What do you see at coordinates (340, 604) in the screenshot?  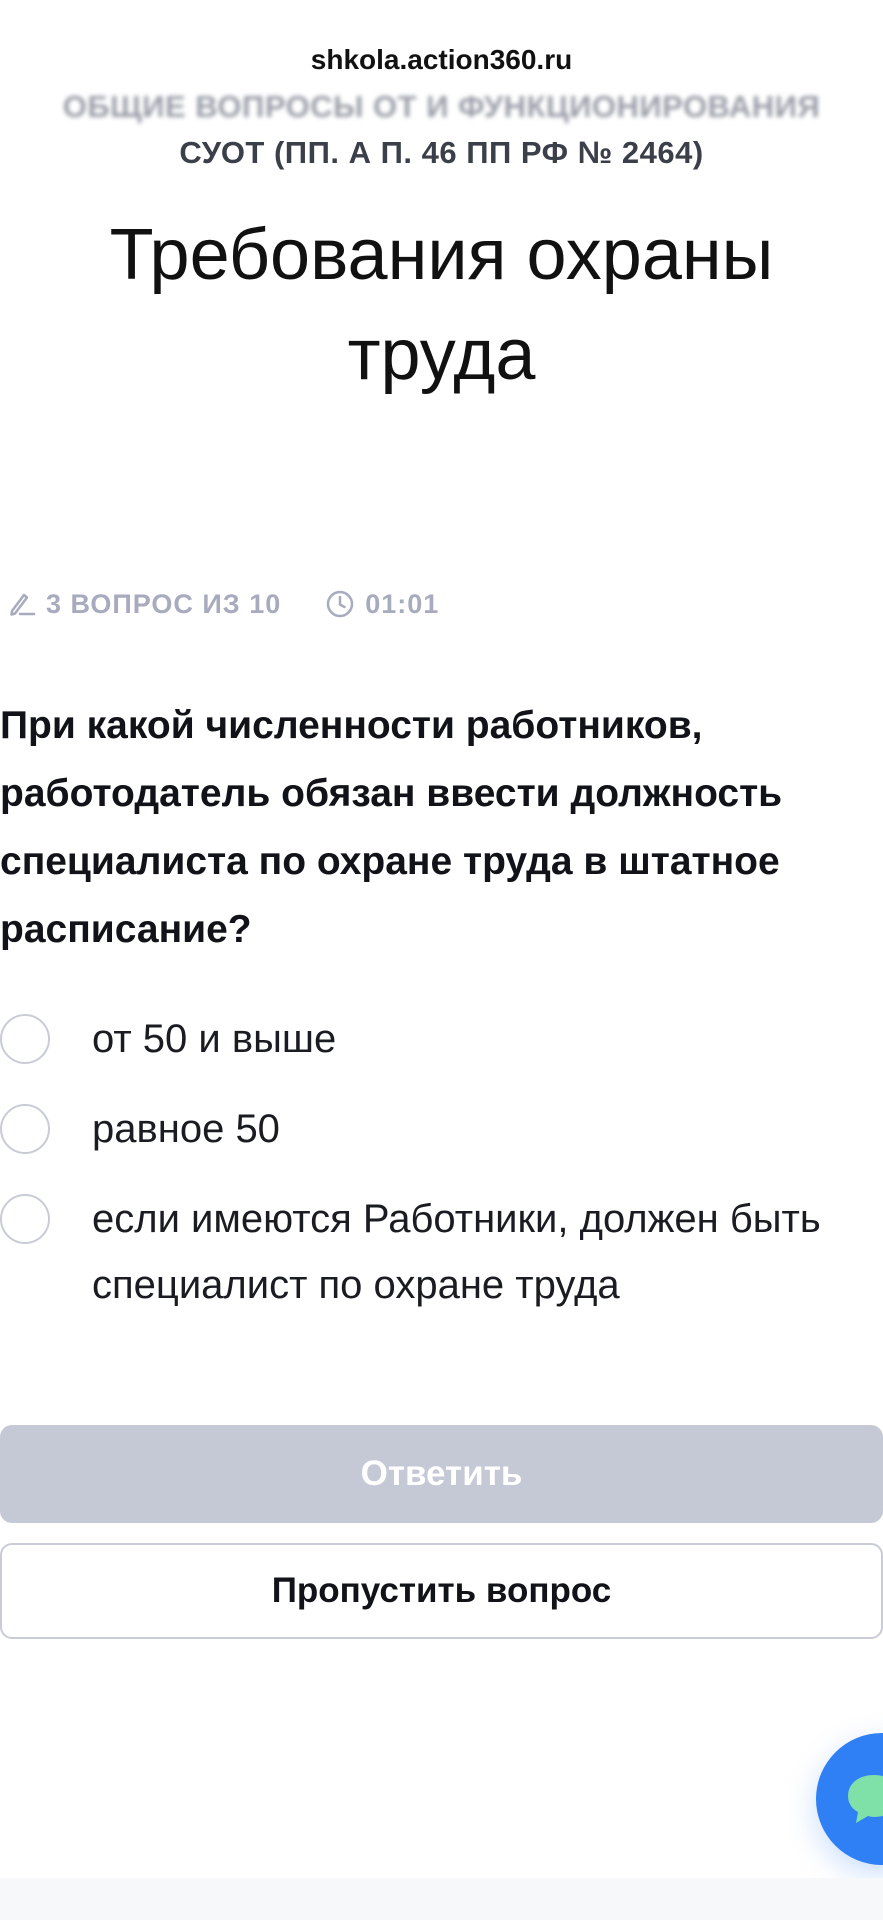 I see `clock-icon` at bounding box center [340, 604].